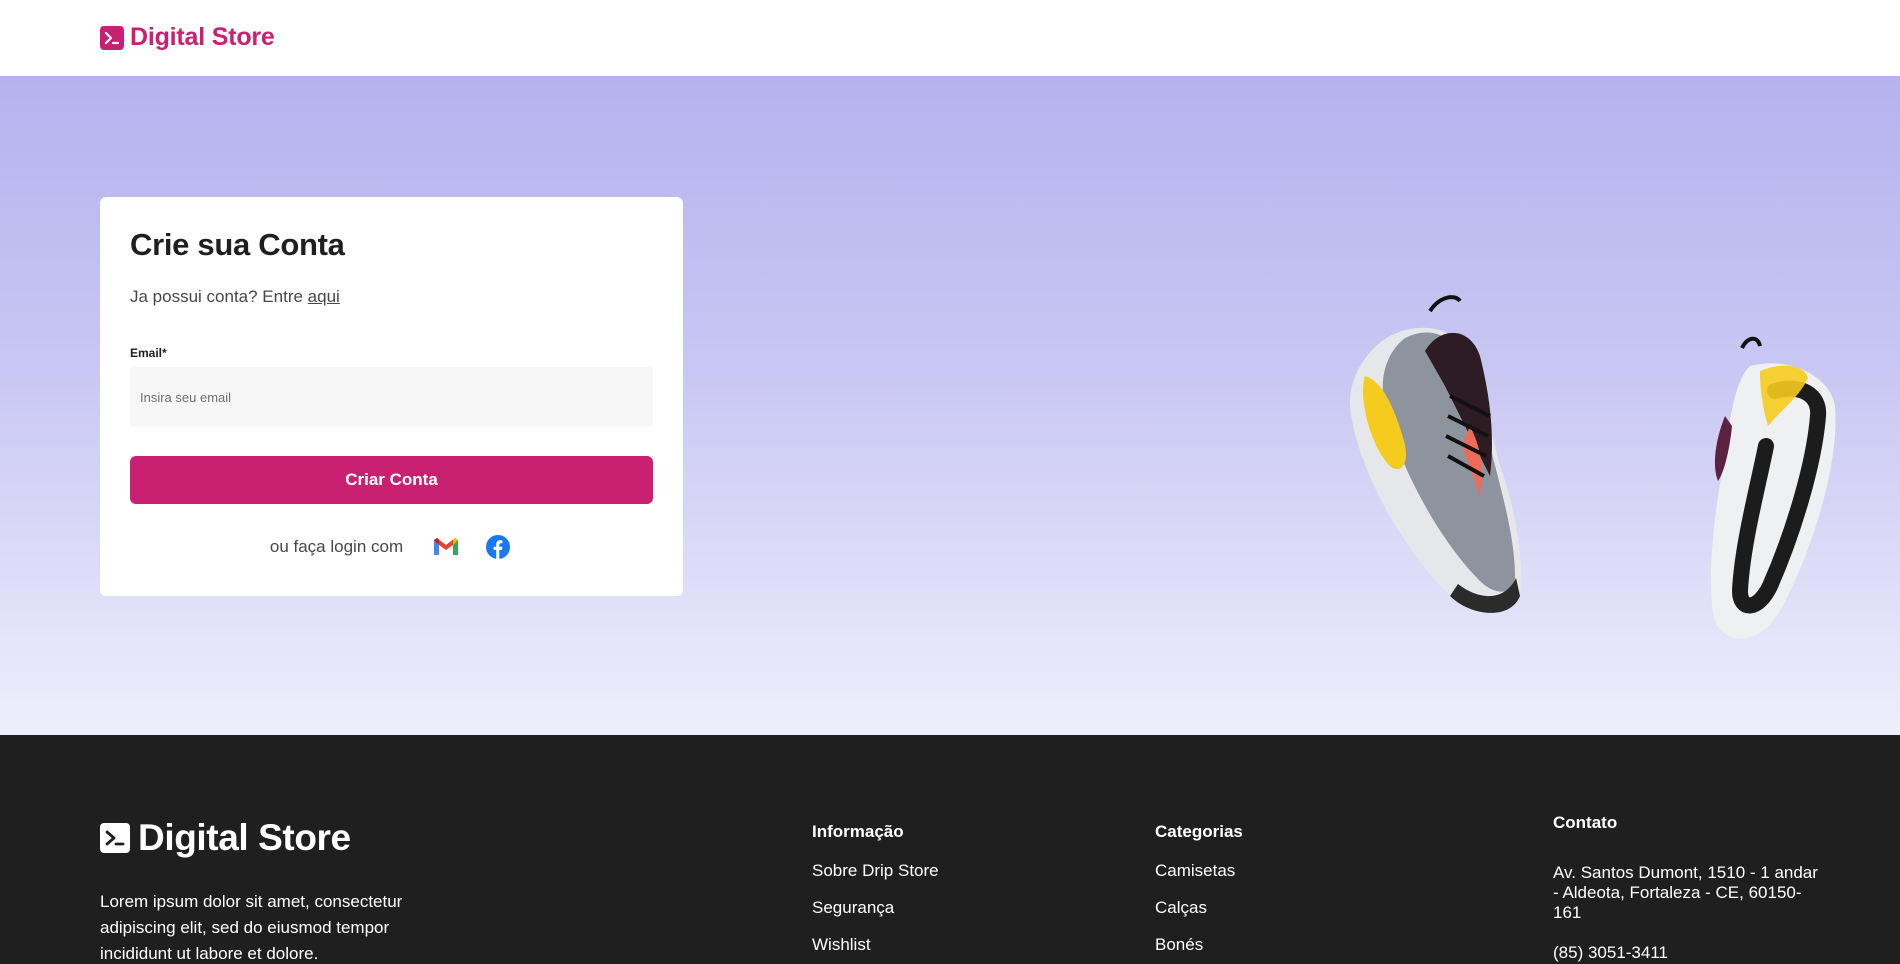 The height and width of the screenshot is (964, 1900). What do you see at coordinates (148, 353) in the screenshot?
I see `email-label: Email*` at bounding box center [148, 353].